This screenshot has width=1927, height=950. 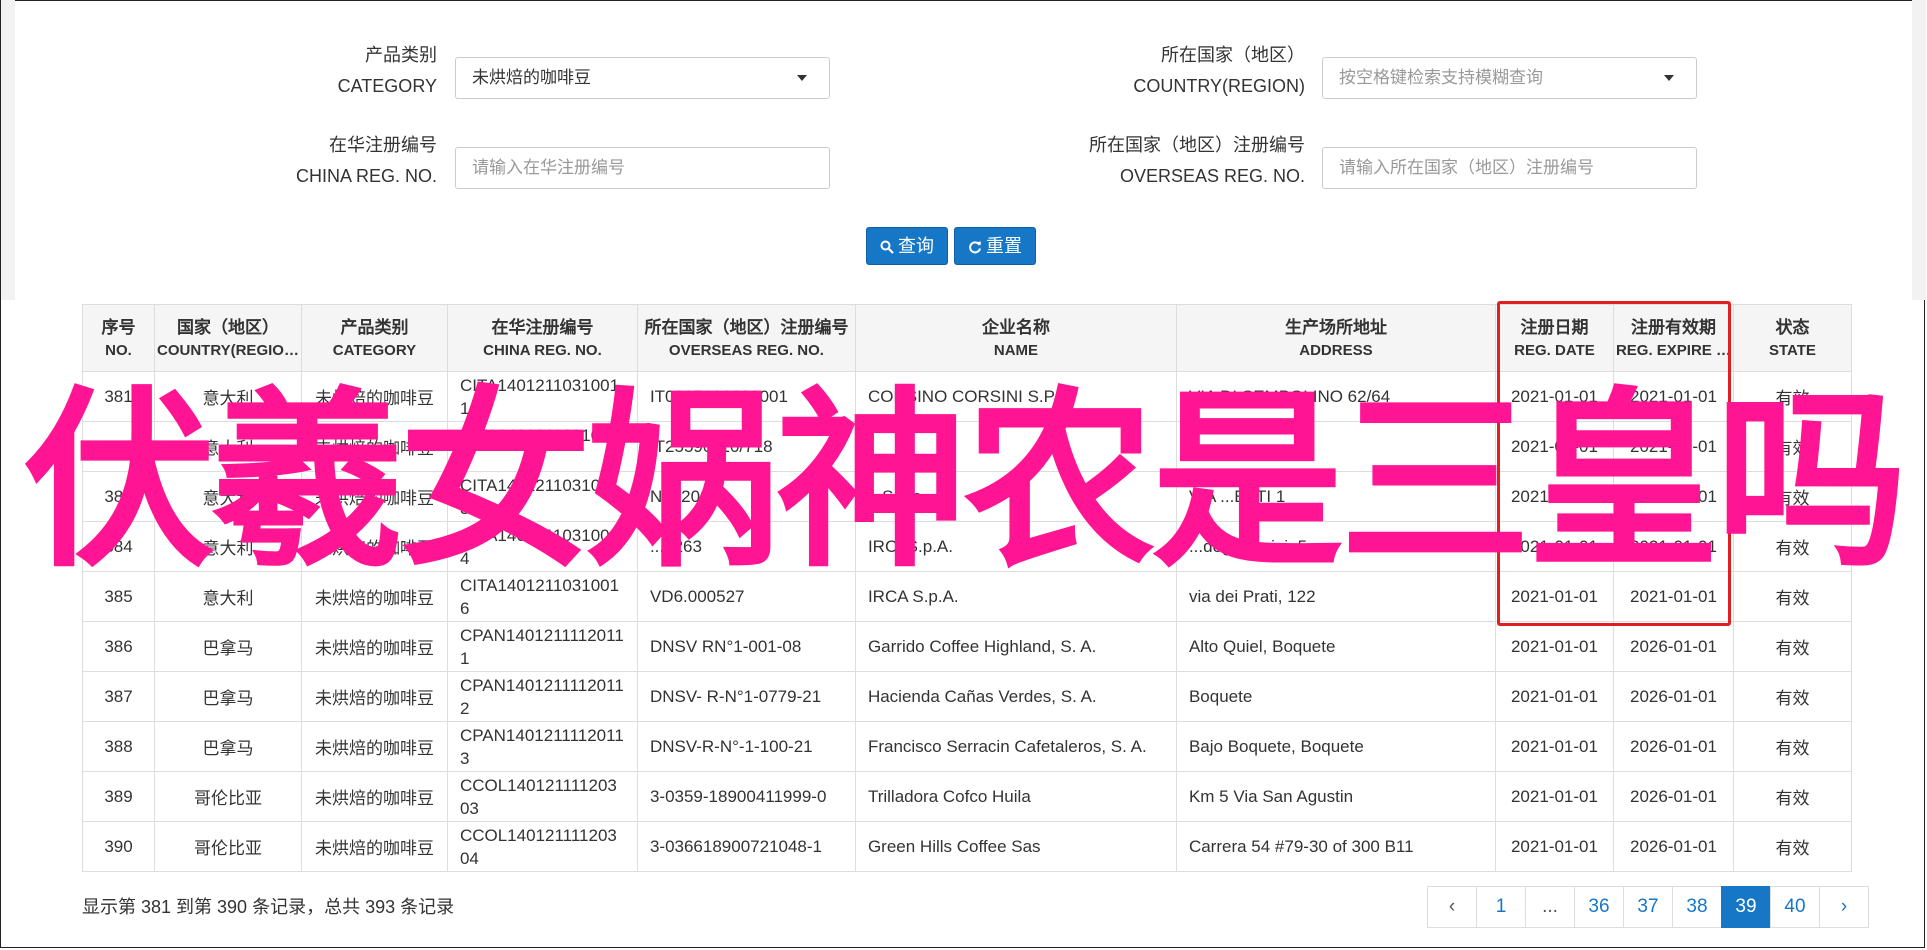 I want to click on column-header-cn: 所在国家（地区）注册编号, so click(x=746, y=327).